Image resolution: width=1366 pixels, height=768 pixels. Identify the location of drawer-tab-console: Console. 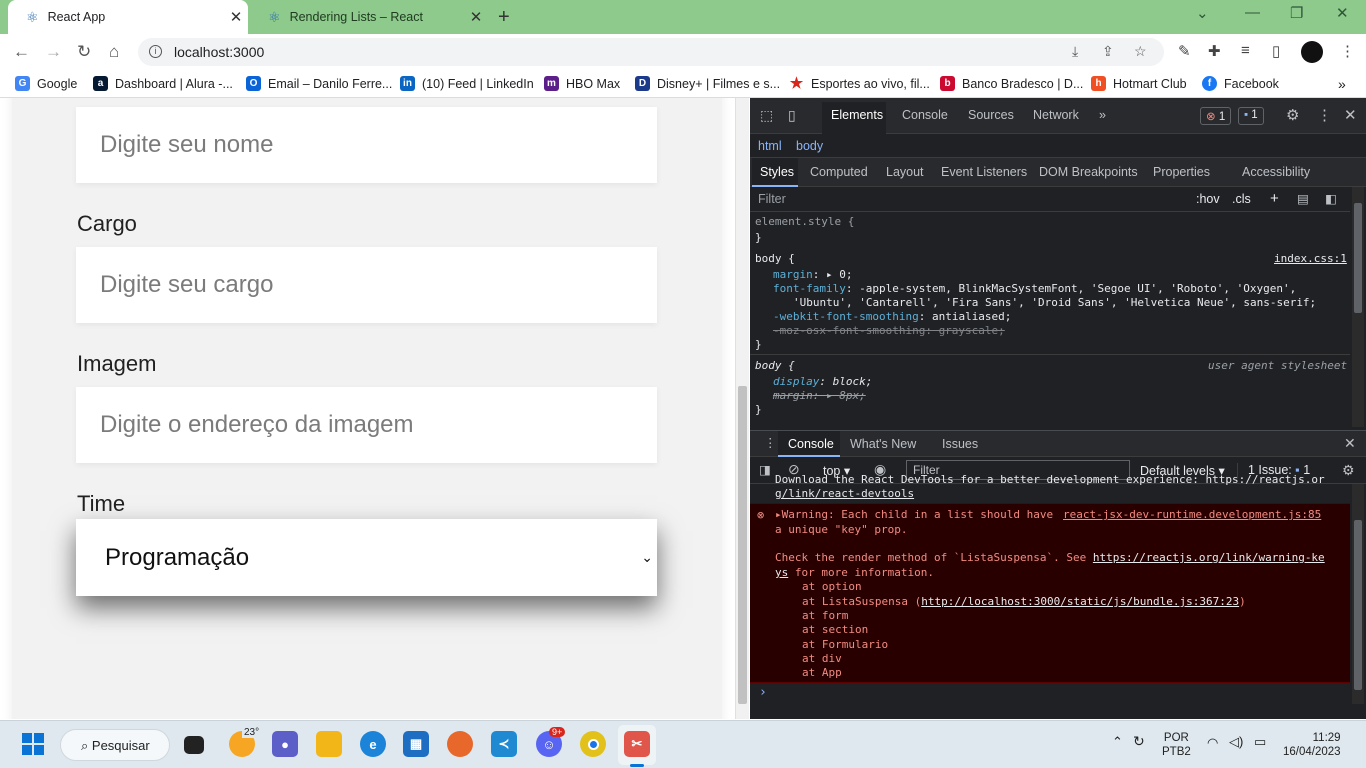
(811, 444).